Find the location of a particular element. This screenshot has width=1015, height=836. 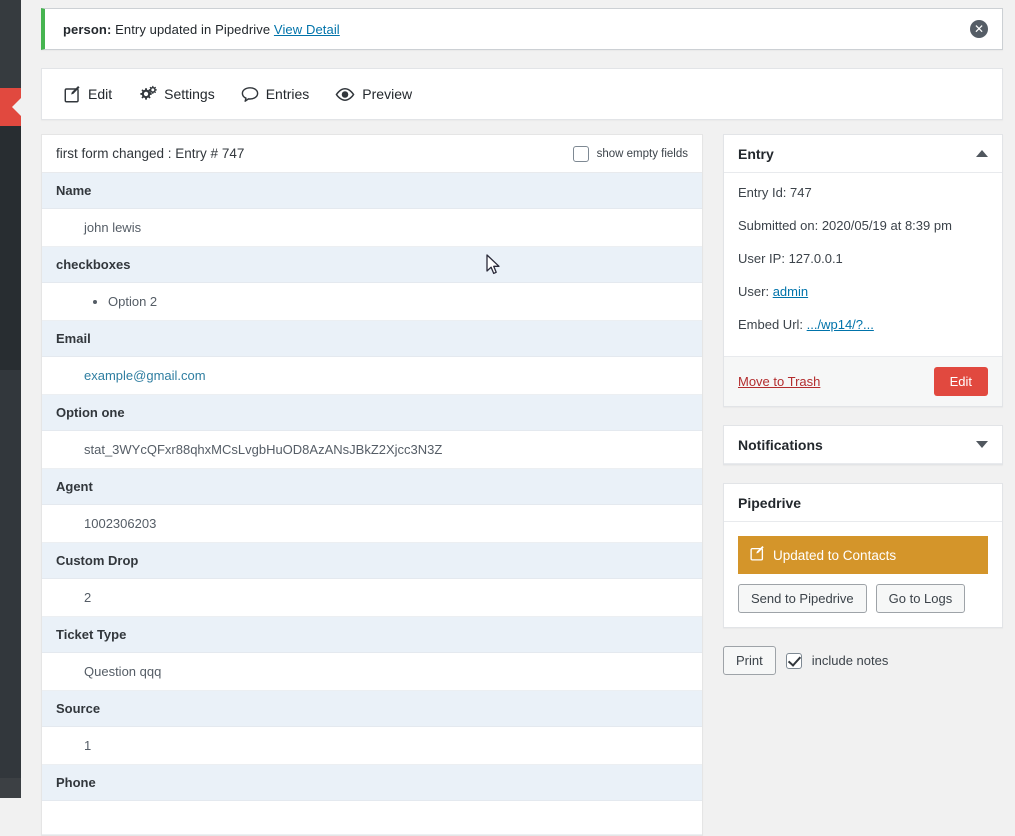

toolbar-item-edit: Edit is located at coordinates (88, 94).